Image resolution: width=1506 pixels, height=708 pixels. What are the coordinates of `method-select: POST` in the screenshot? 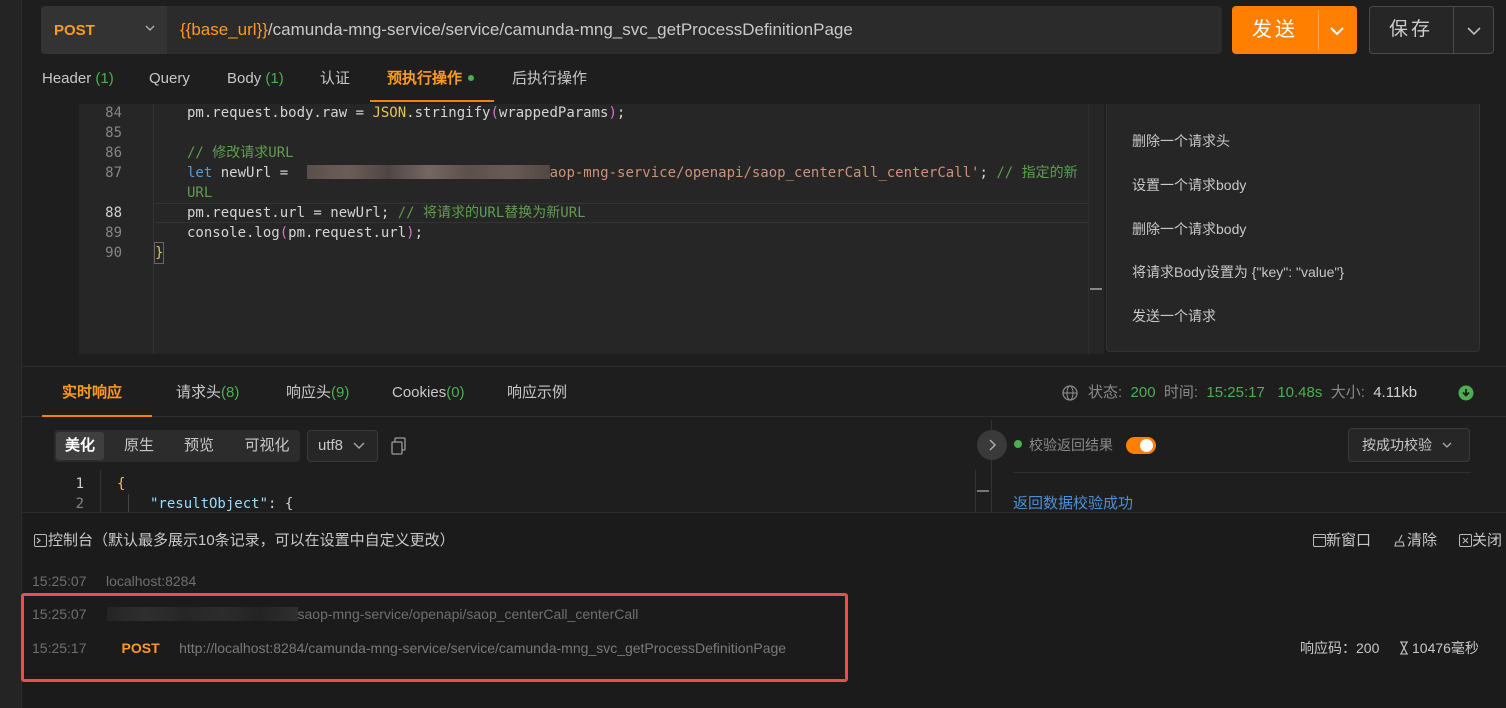 It's located at (104, 30).